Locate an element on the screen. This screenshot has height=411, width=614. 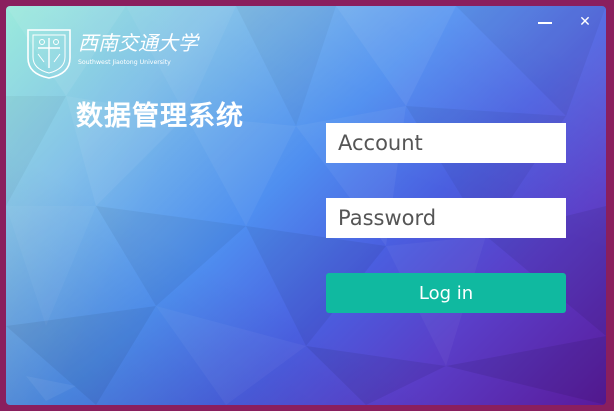
system-title: 数据管理系统 is located at coordinates (160, 116).